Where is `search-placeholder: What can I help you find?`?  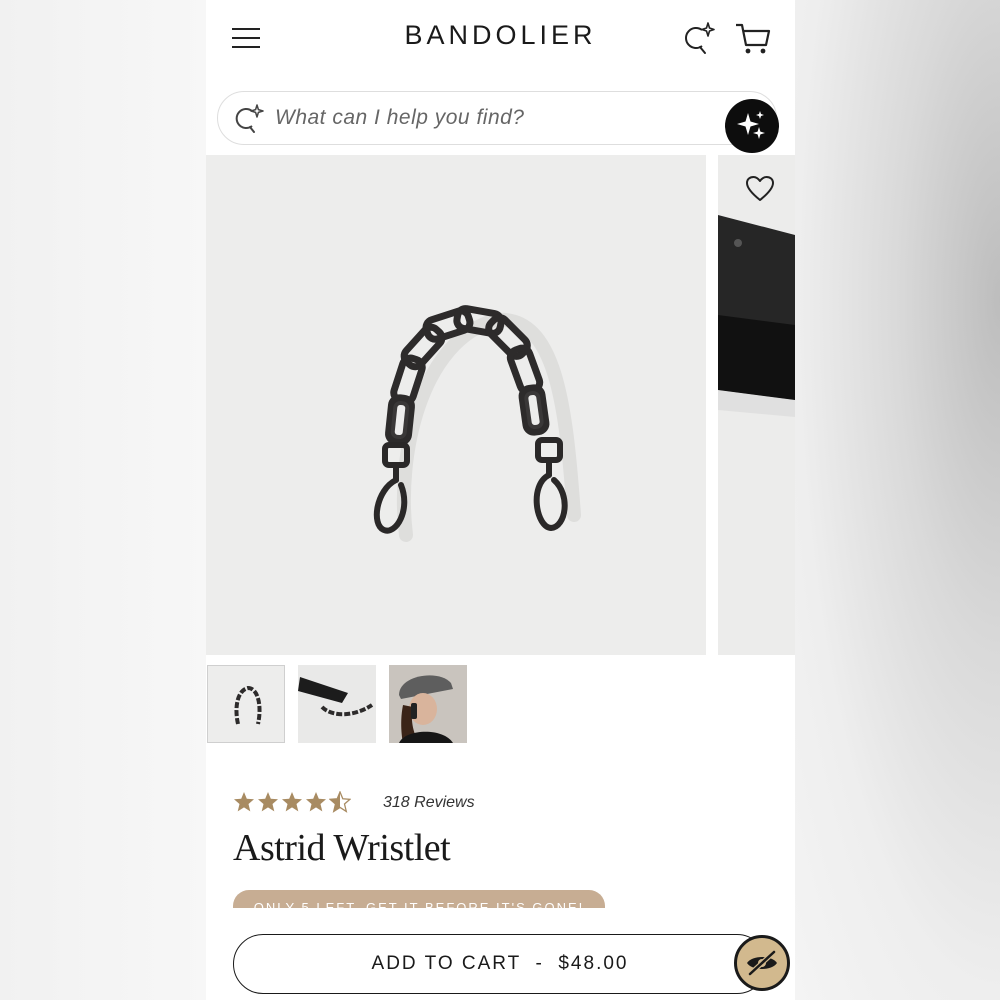
search-placeholder: What can I help you find? is located at coordinates (400, 117).